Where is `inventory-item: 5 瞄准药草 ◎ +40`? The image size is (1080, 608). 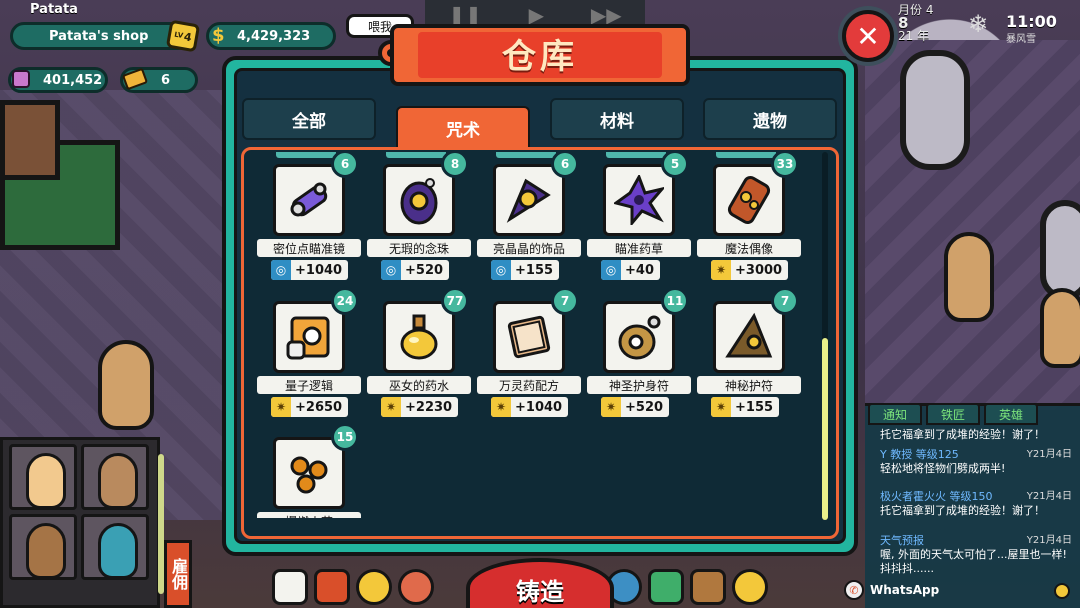
inventory-item: 5 瞄准药草 ◎ +40 is located at coordinates (637, 215).